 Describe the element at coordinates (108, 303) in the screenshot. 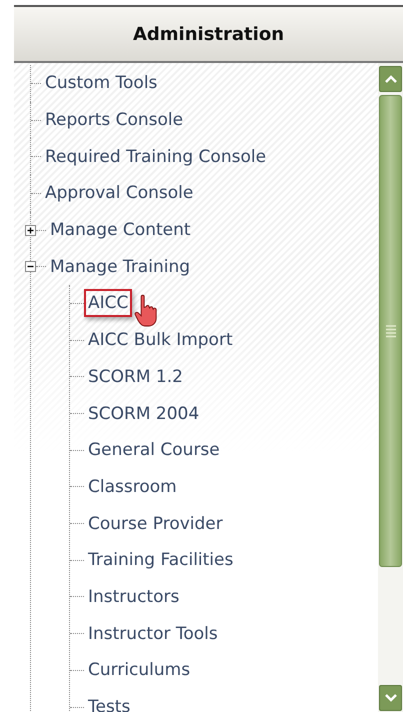

I see `tree-item: AICC` at that location.